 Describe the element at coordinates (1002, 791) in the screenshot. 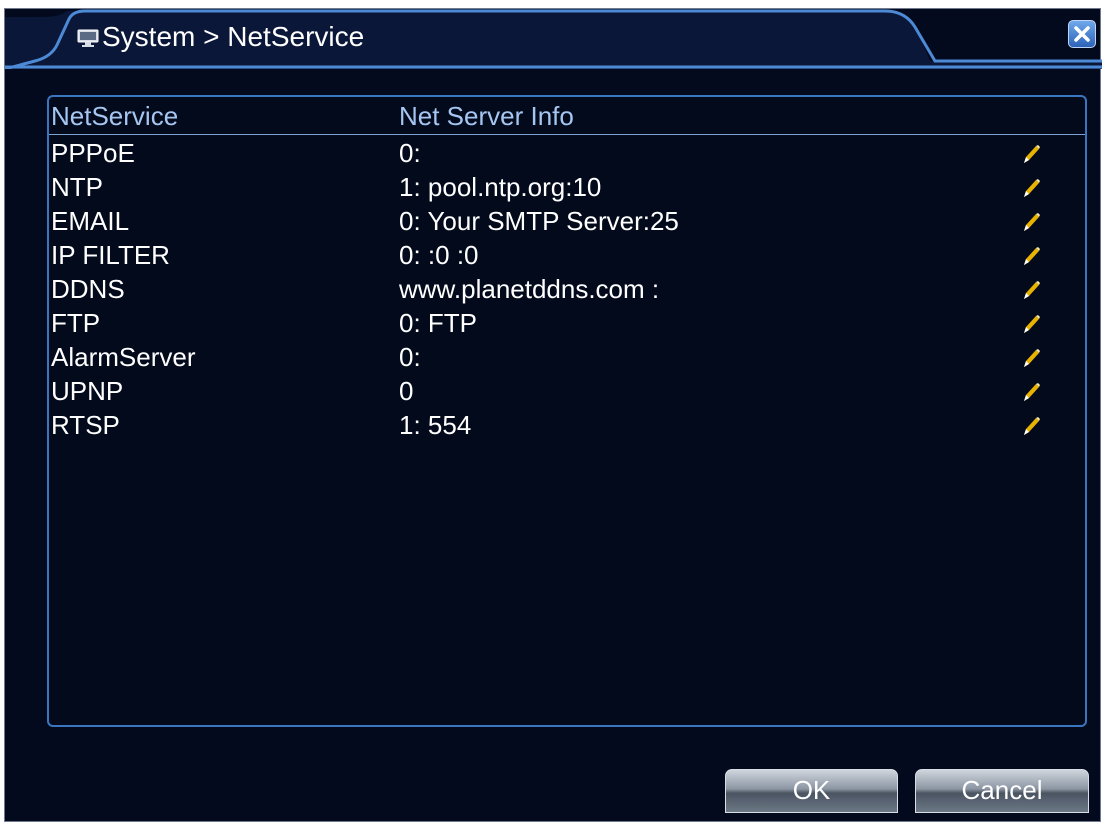

I see `cancel-button: Cancel` at that location.